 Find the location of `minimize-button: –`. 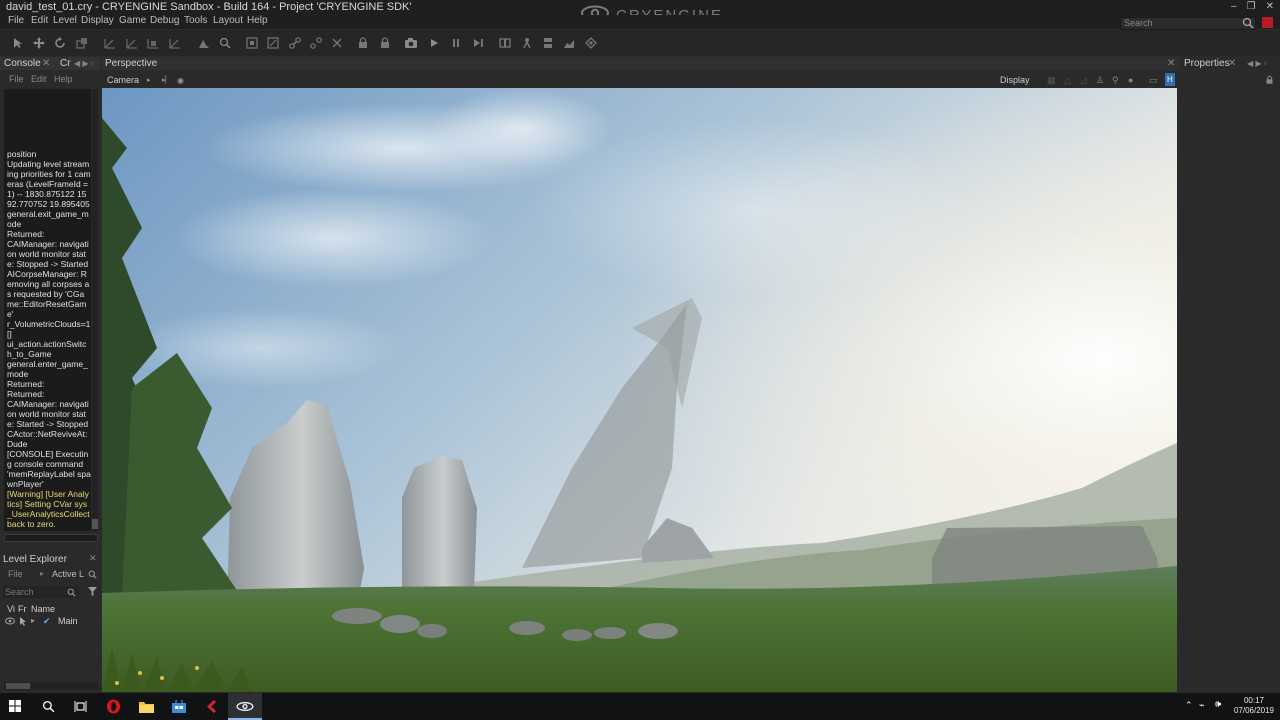

minimize-button: – is located at coordinates (1234, 6).